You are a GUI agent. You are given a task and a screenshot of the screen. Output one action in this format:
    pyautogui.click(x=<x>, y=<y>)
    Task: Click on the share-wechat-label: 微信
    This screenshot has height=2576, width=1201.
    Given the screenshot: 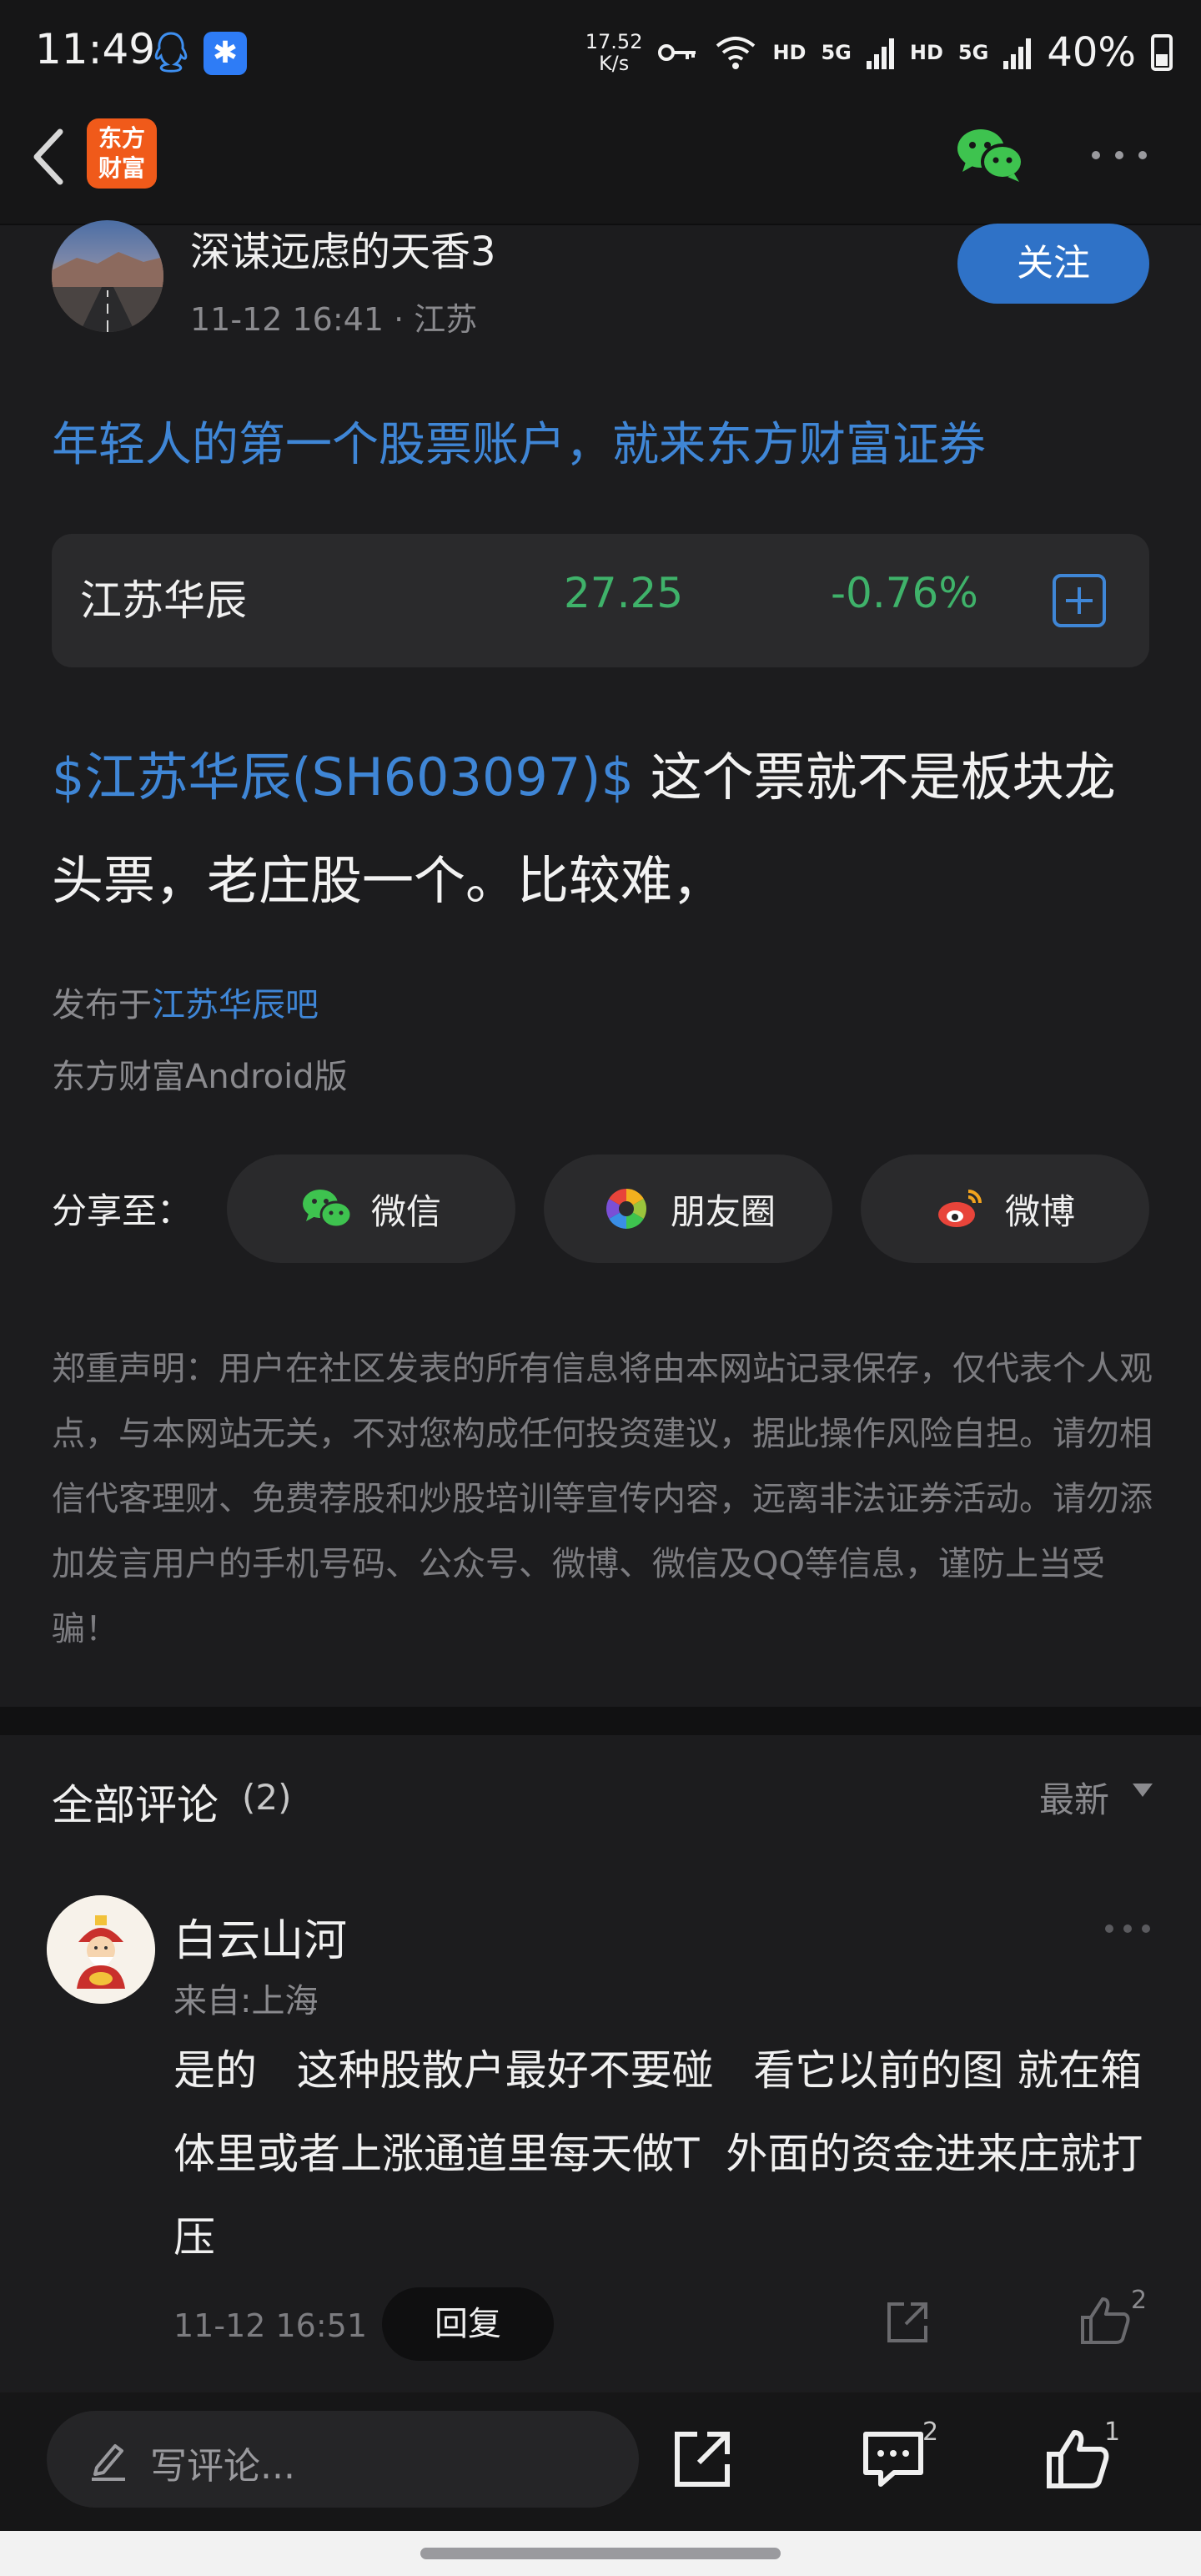 What is the action you would take?
    pyautogui.click(x=406, y=1211)
    